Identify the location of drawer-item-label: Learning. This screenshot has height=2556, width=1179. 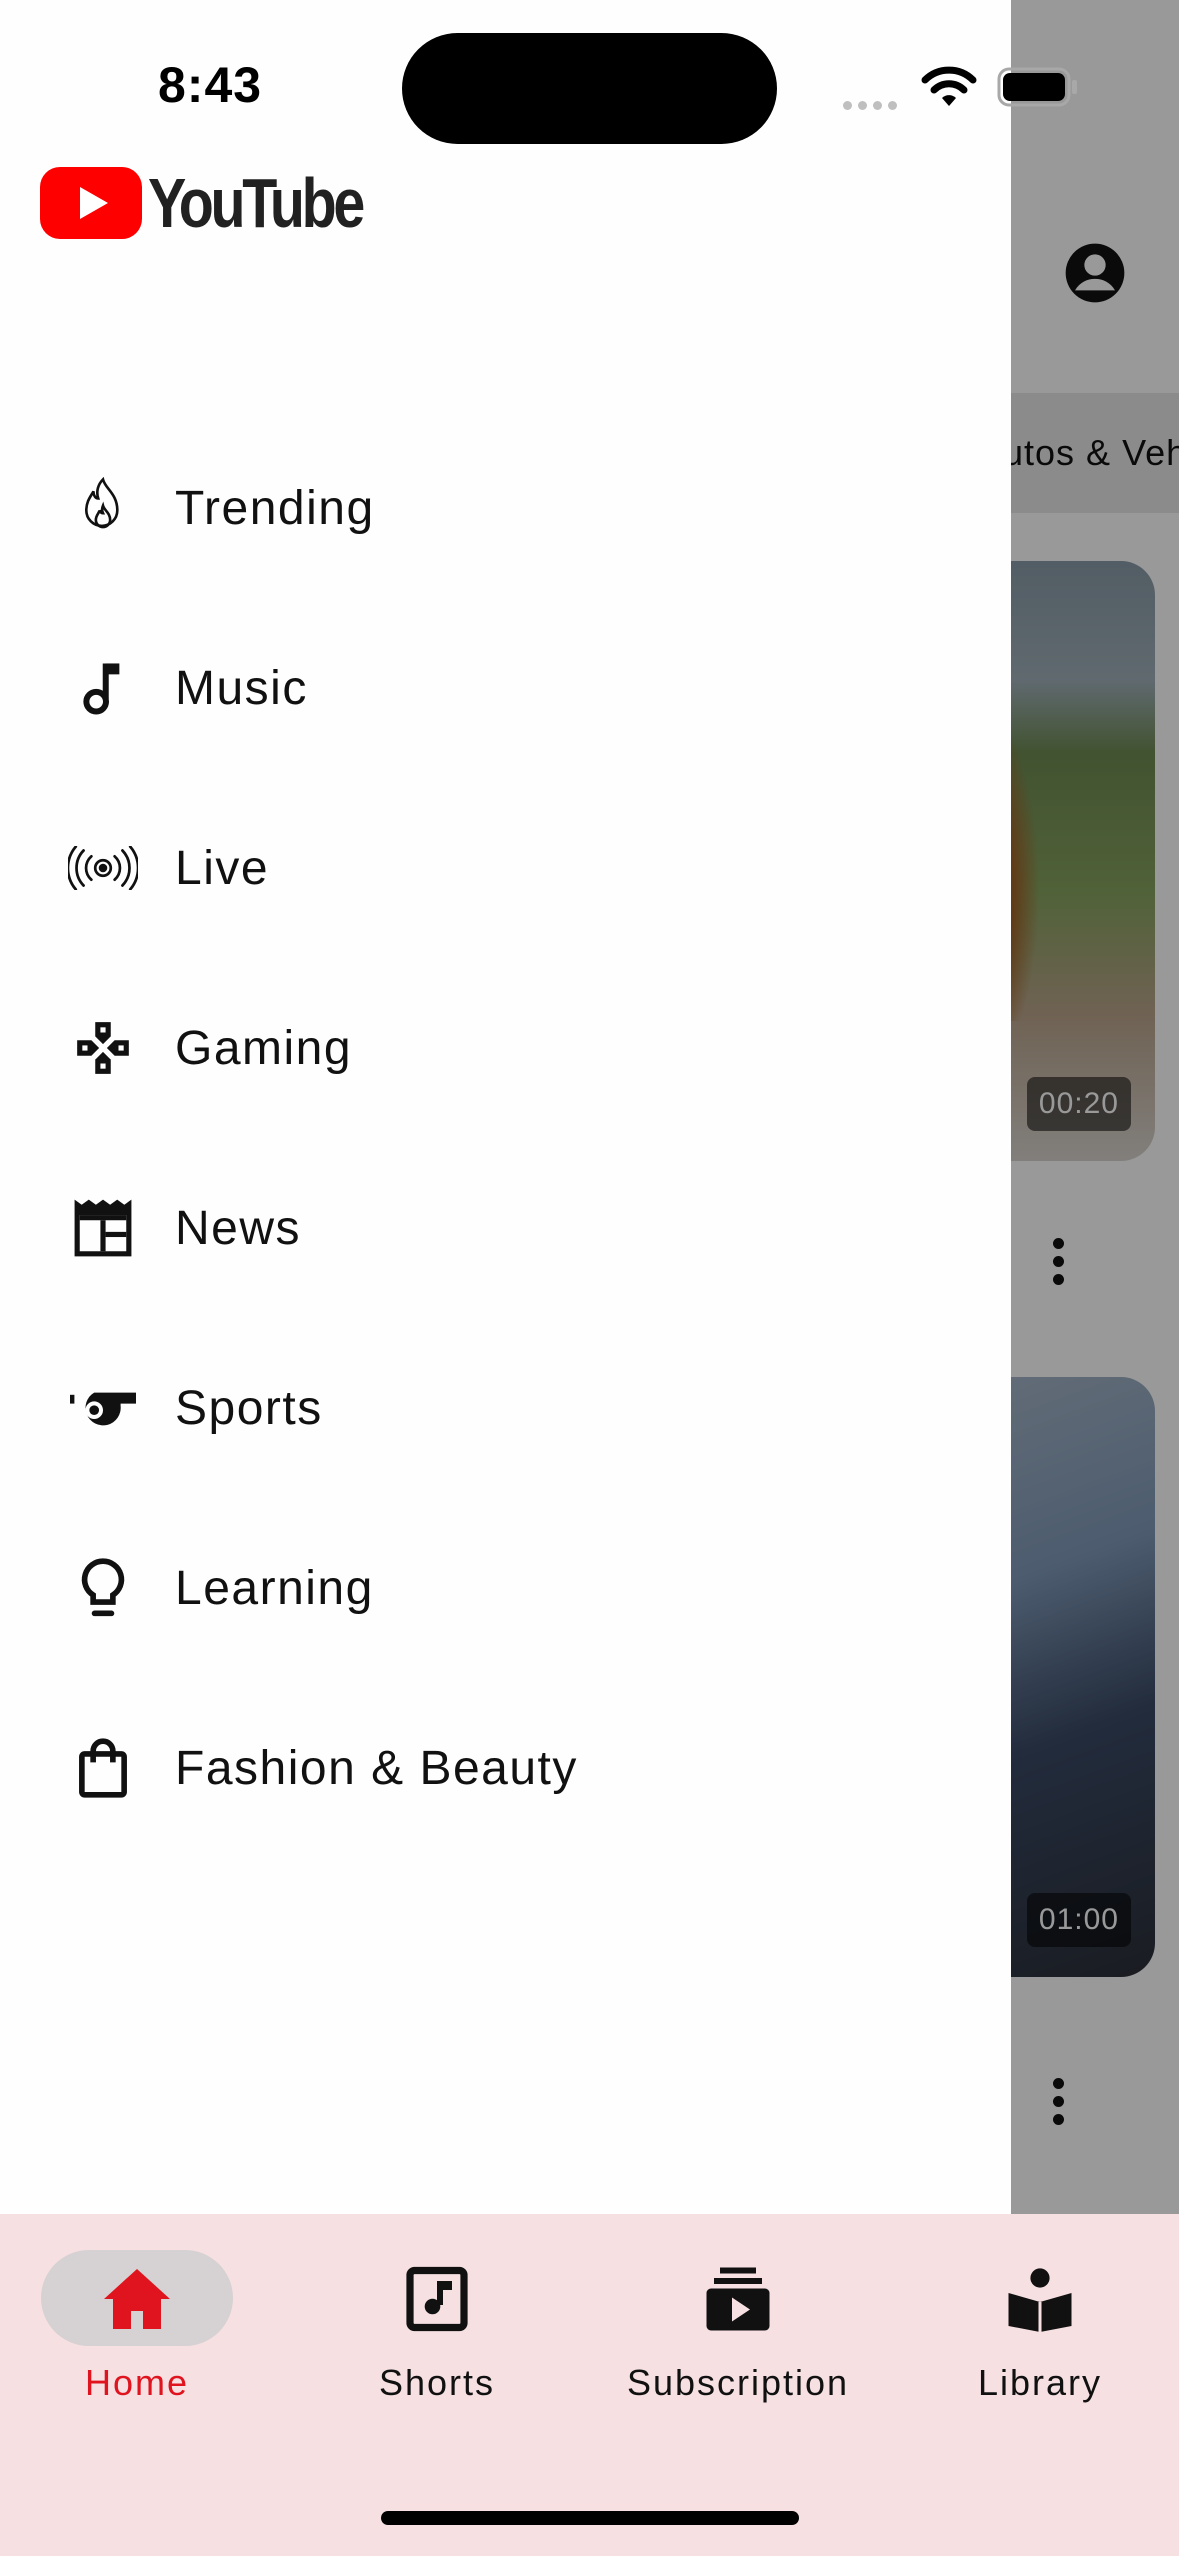
(274, 1588).